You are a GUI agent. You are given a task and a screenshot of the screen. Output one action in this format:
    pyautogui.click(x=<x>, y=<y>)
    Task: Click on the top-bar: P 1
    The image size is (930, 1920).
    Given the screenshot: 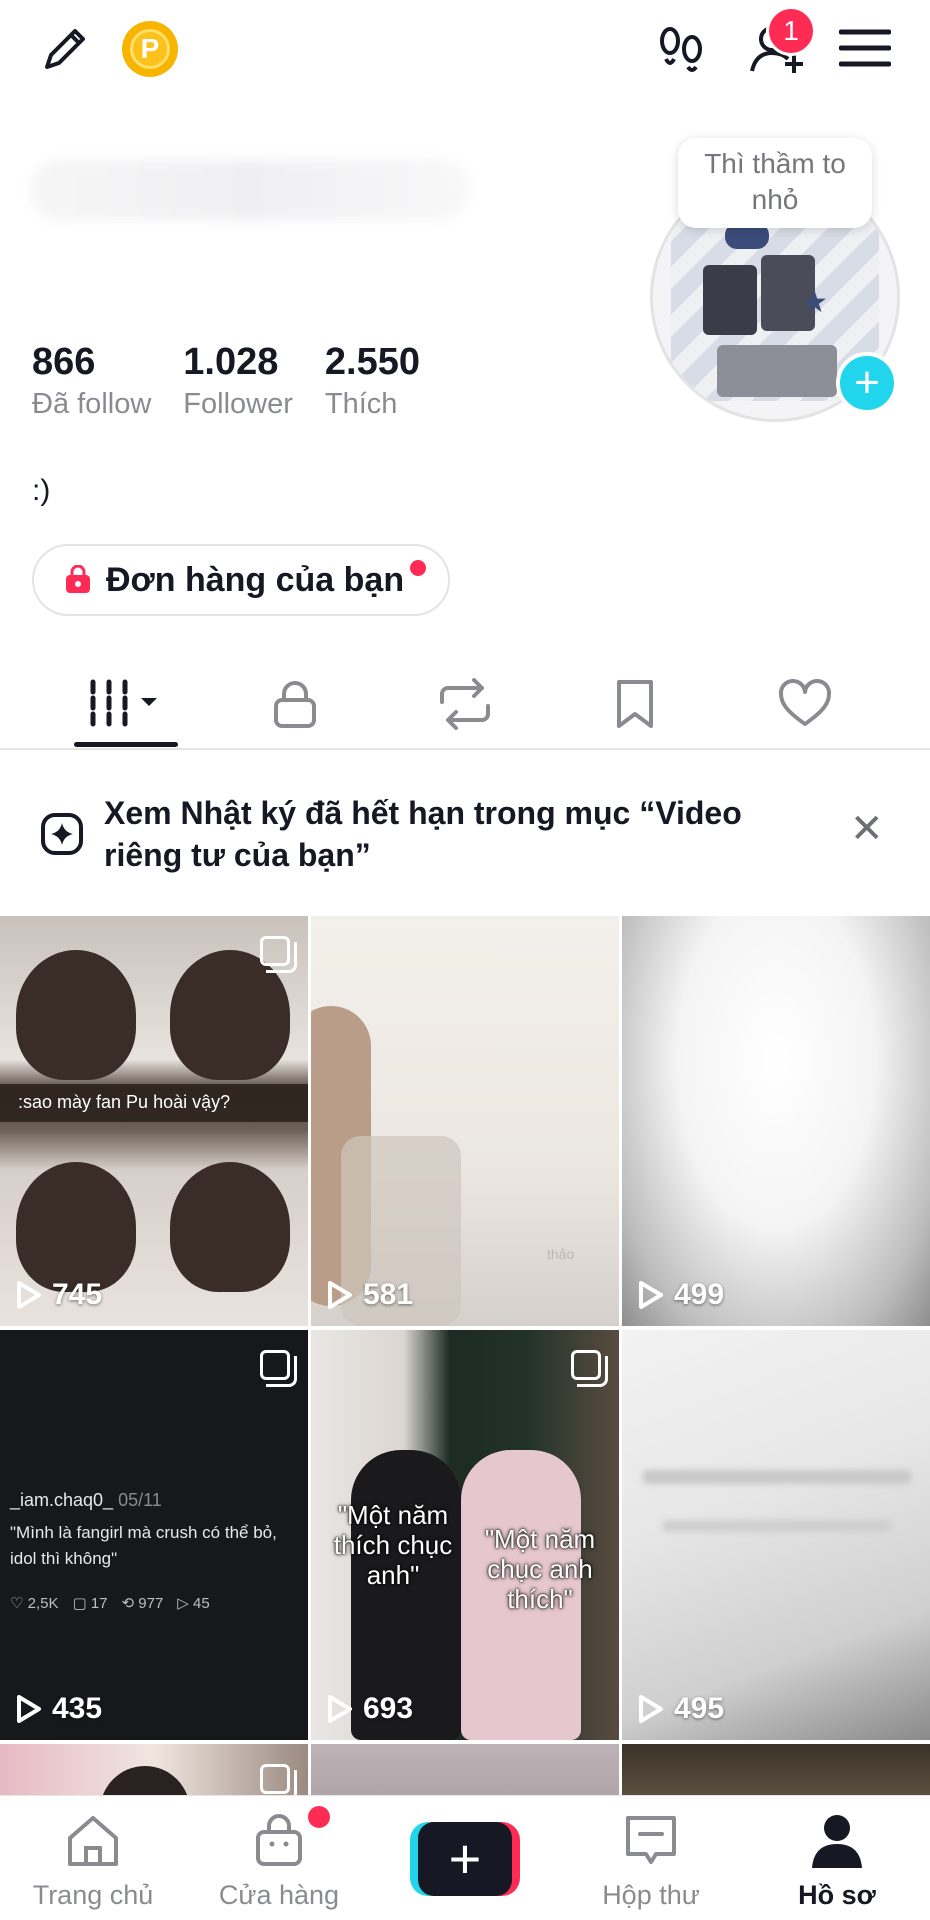 What is the action you would take?
    pyautogui.click(x=465, y=50)
    